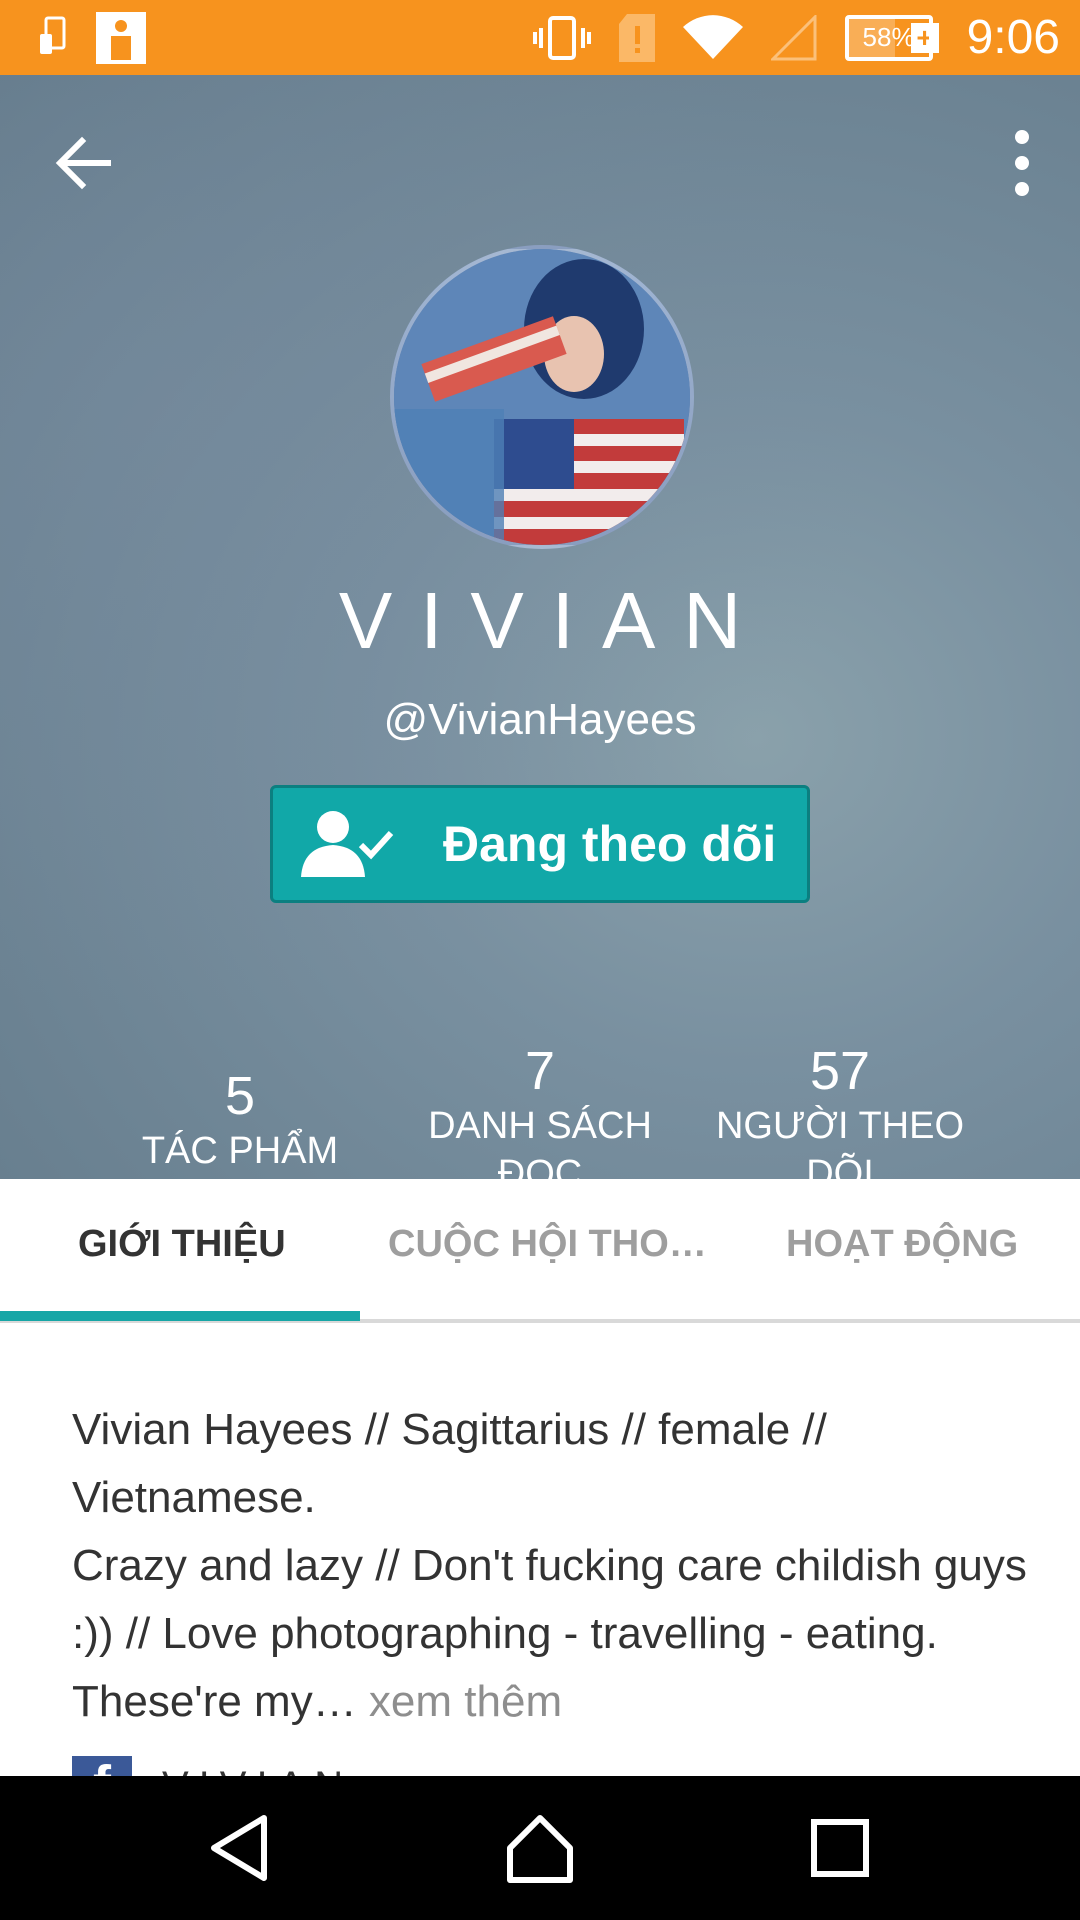 Image resolution: width=1080 pixels, height=1920 pixels. Describe the element at coordinates (1013, 37) in the screenshot. I see `status-time: 9:06` at that location.